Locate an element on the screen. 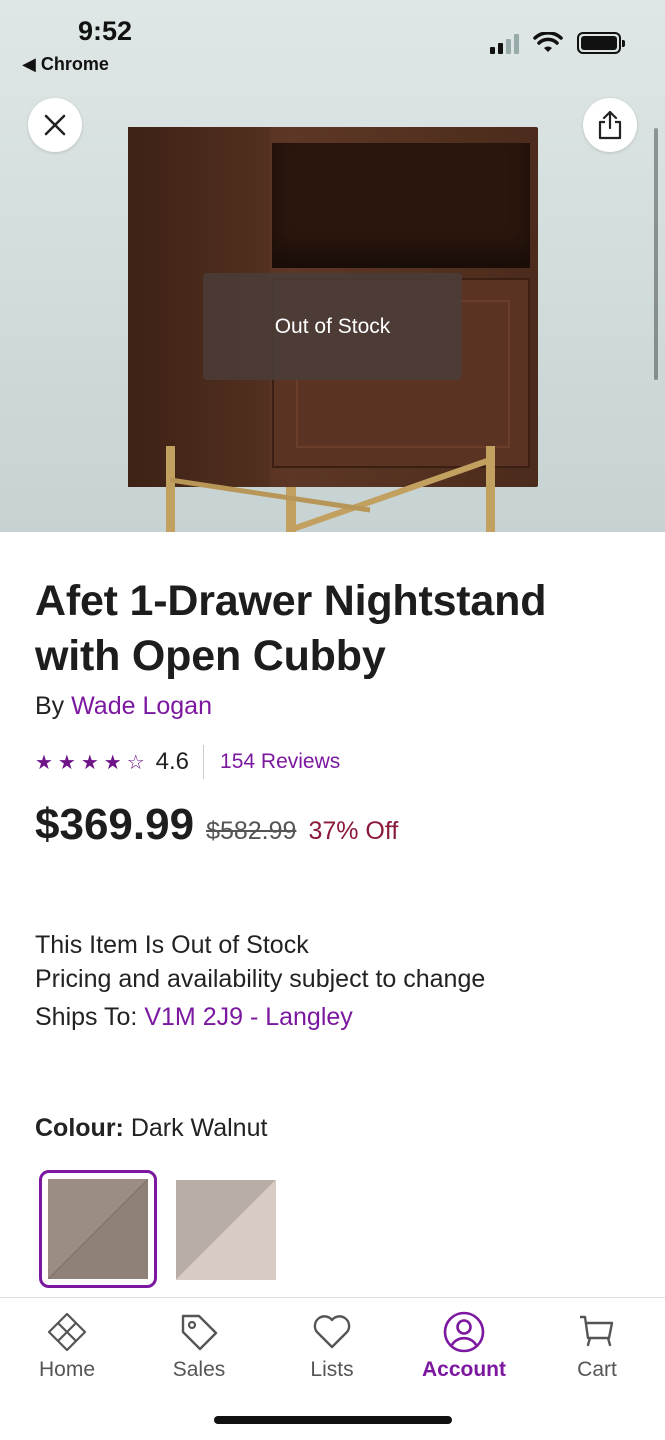 This screenshot has height=1440, width=665. price-row: $369.99 $582.99 37% Off is located at coordinates (216, 825).